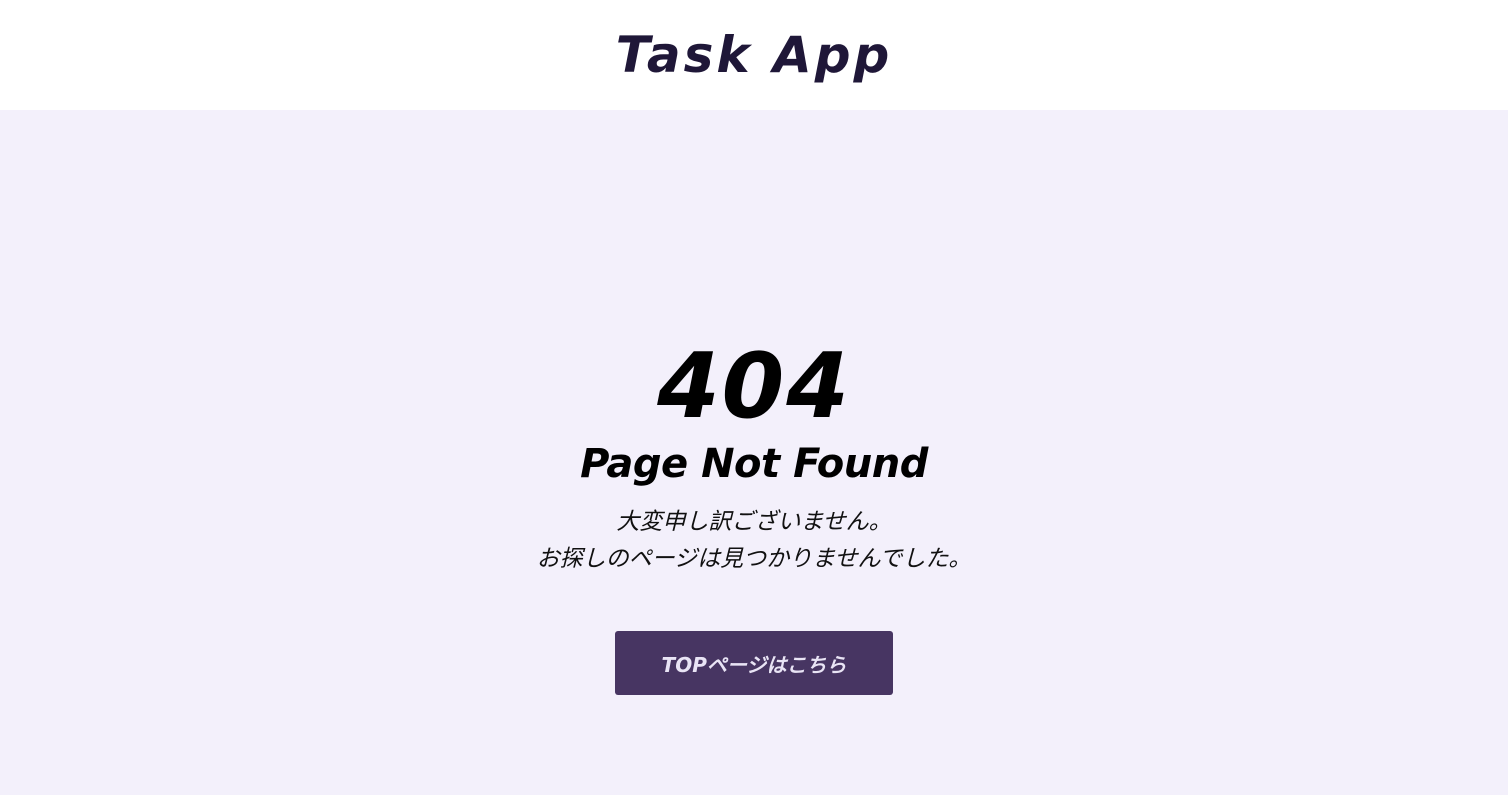 Image resolution: width=1508 pixels, height=795 pixels. I want to click on app-title: Task App, so click(754, 55).